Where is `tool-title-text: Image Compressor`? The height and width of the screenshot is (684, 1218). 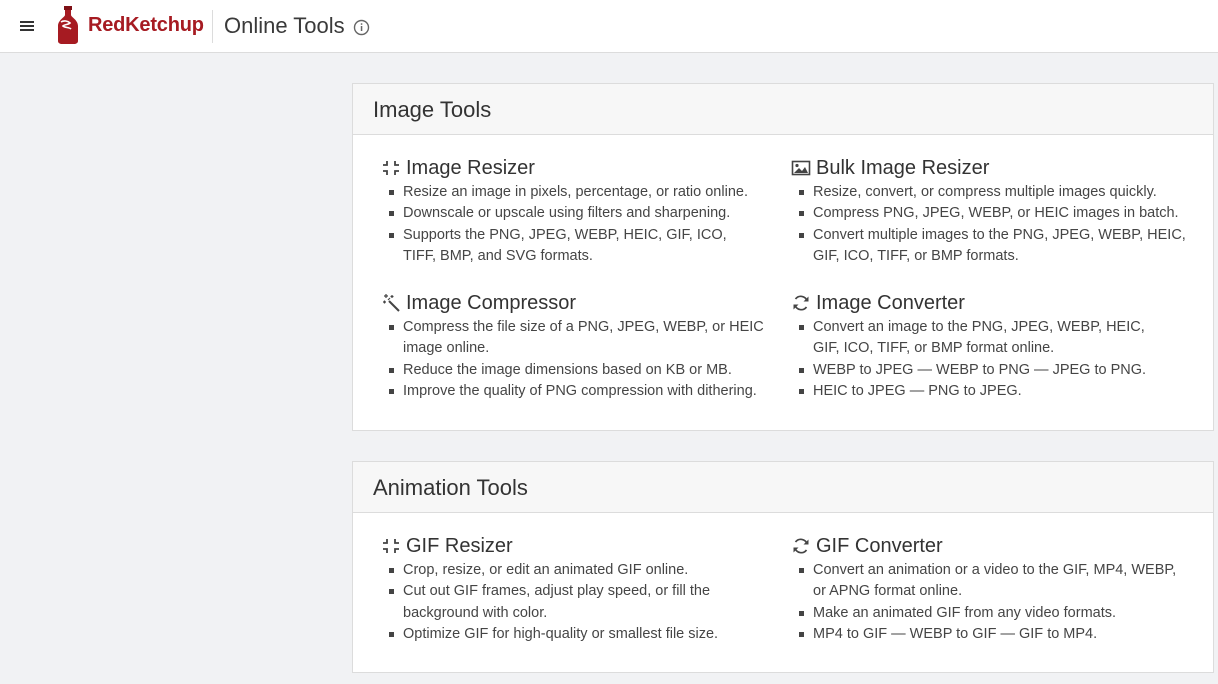
tool-title-text: Image Compressor is located at coordinates (491, 302).